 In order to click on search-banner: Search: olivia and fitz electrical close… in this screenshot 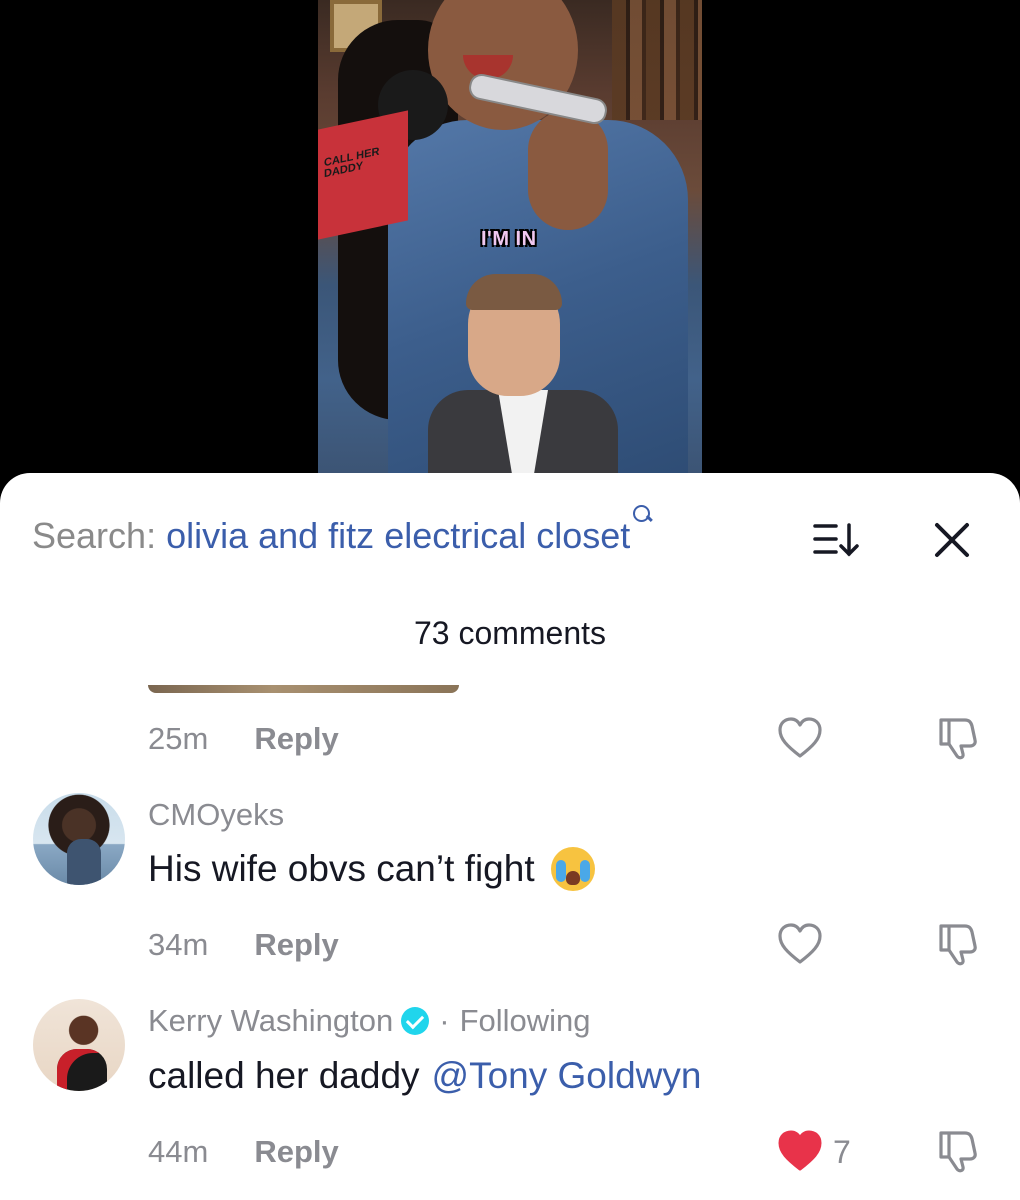, I will do `click(343, 533)`.